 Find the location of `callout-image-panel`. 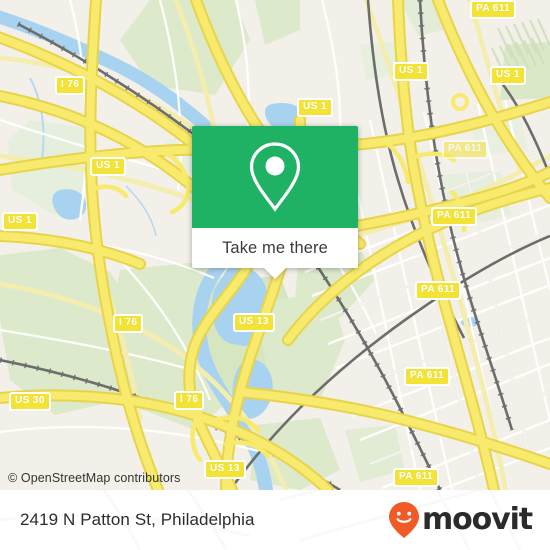

callout-image-panel is located at coordinates (275, 177).